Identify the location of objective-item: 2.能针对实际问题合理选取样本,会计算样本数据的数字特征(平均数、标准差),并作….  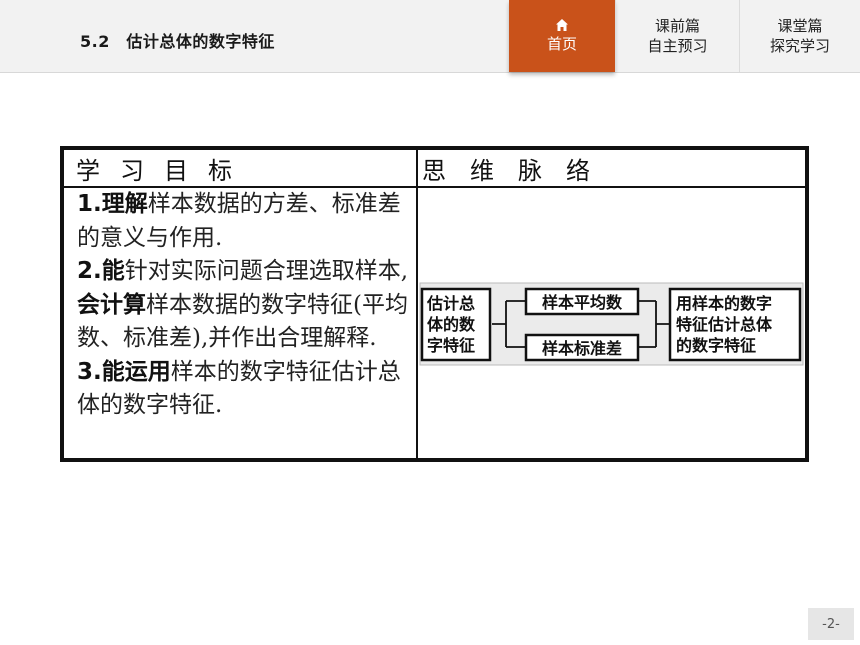
(243, 304).